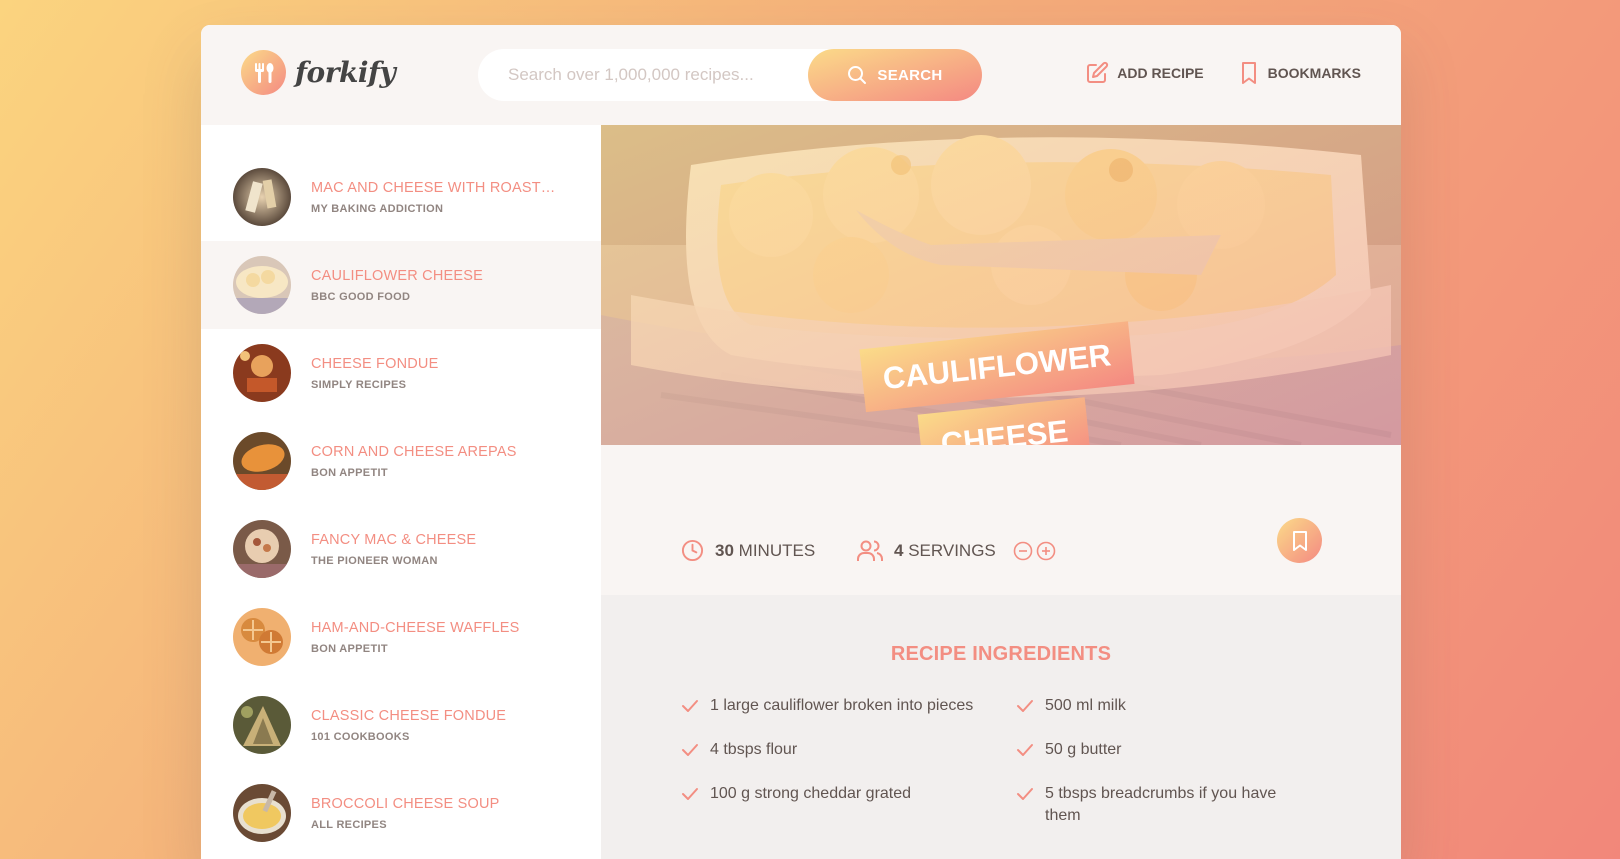 This screenshot has height=859, width=1620. I want to click on edit-icon, so click(1098, 72).